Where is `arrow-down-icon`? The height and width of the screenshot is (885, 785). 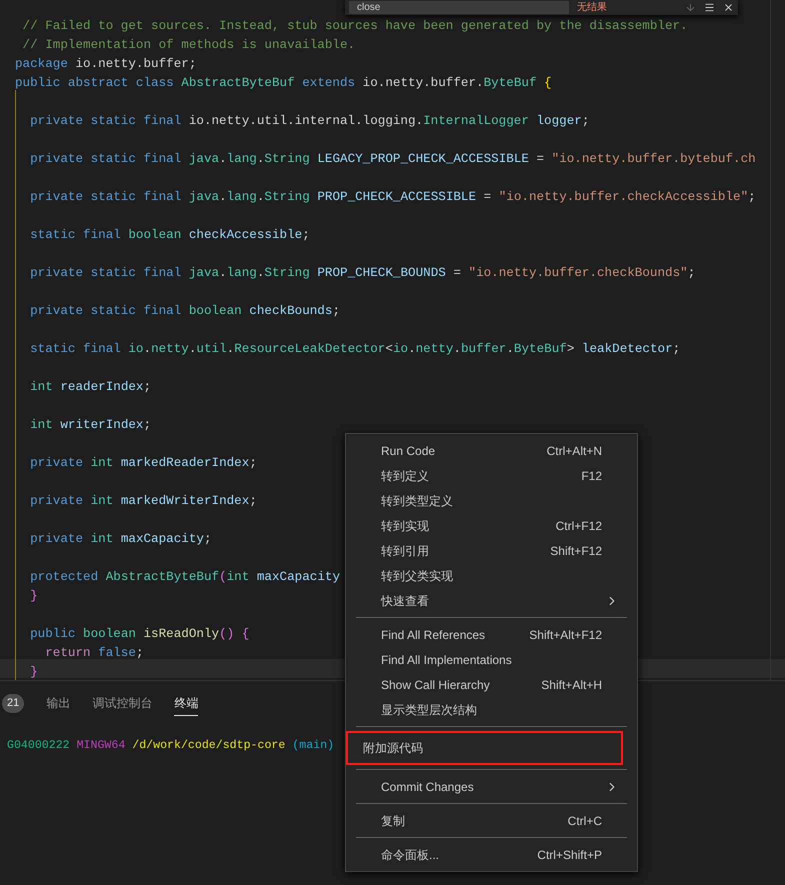 arrow-down-icon is located at coordinates (690, 7).